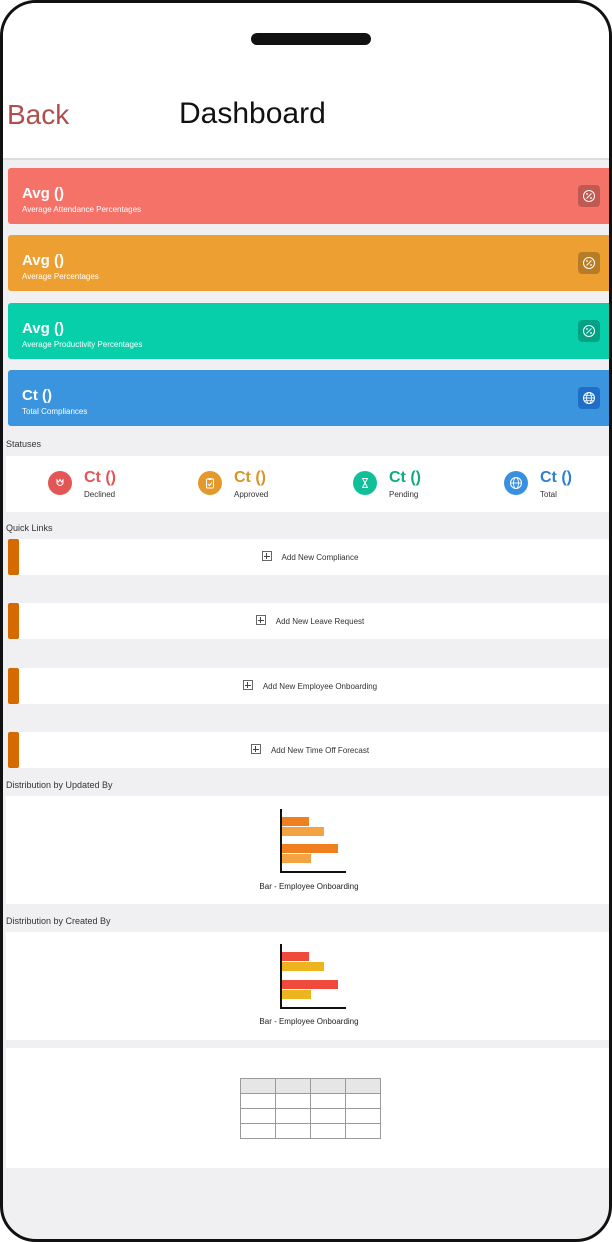  I want to click on kpi-description: Average Productivity Percentages, so click(82, 344).